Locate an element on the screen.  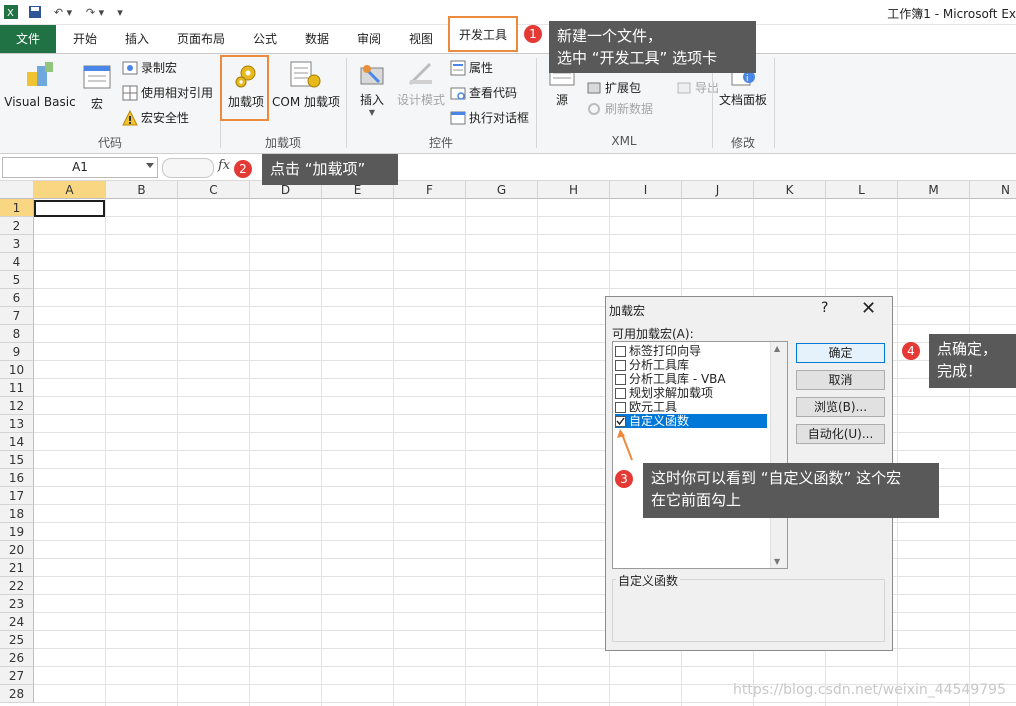
column-header: F is located at coordinates (430, 190).